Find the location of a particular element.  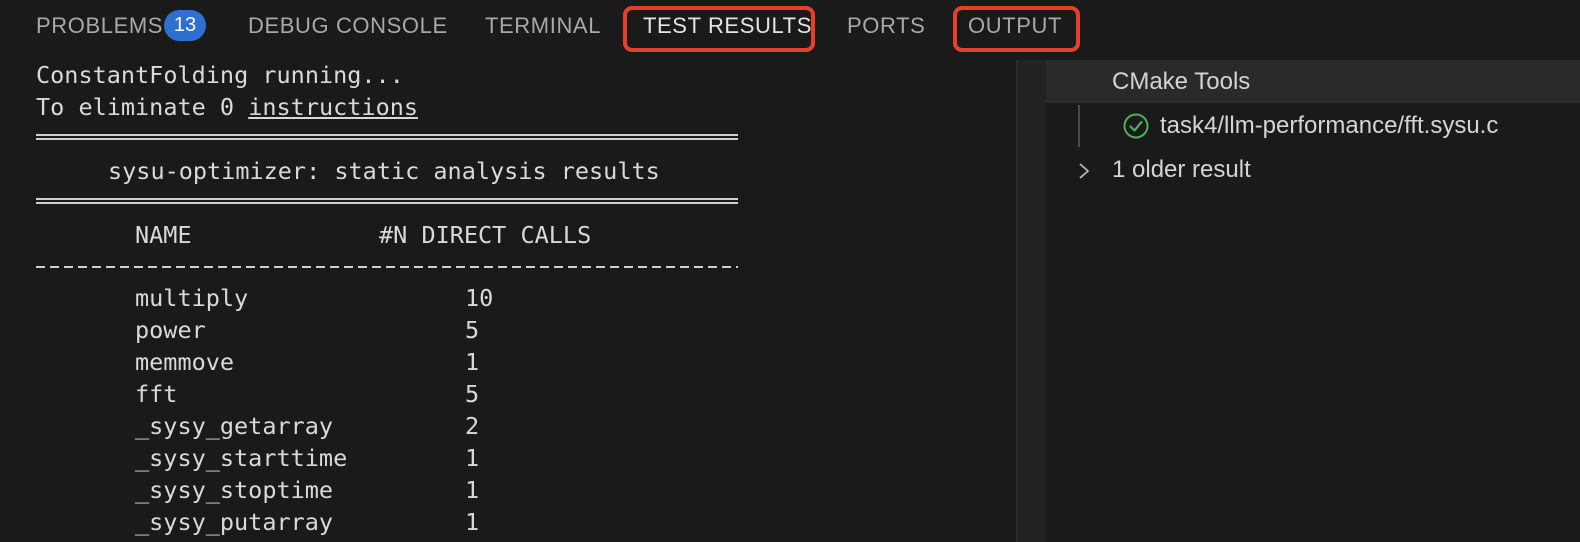

tab-terminal-label: TERMINAL is located at coordinates (543, 25).